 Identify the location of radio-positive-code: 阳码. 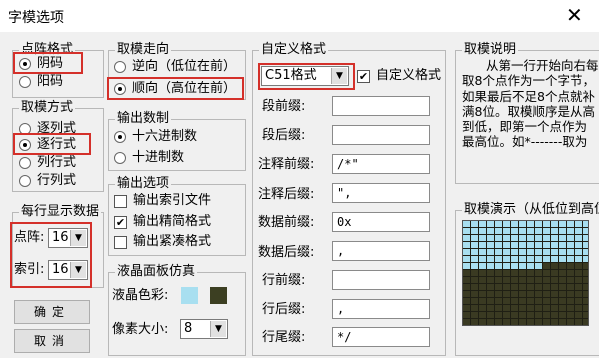
(41, 82).